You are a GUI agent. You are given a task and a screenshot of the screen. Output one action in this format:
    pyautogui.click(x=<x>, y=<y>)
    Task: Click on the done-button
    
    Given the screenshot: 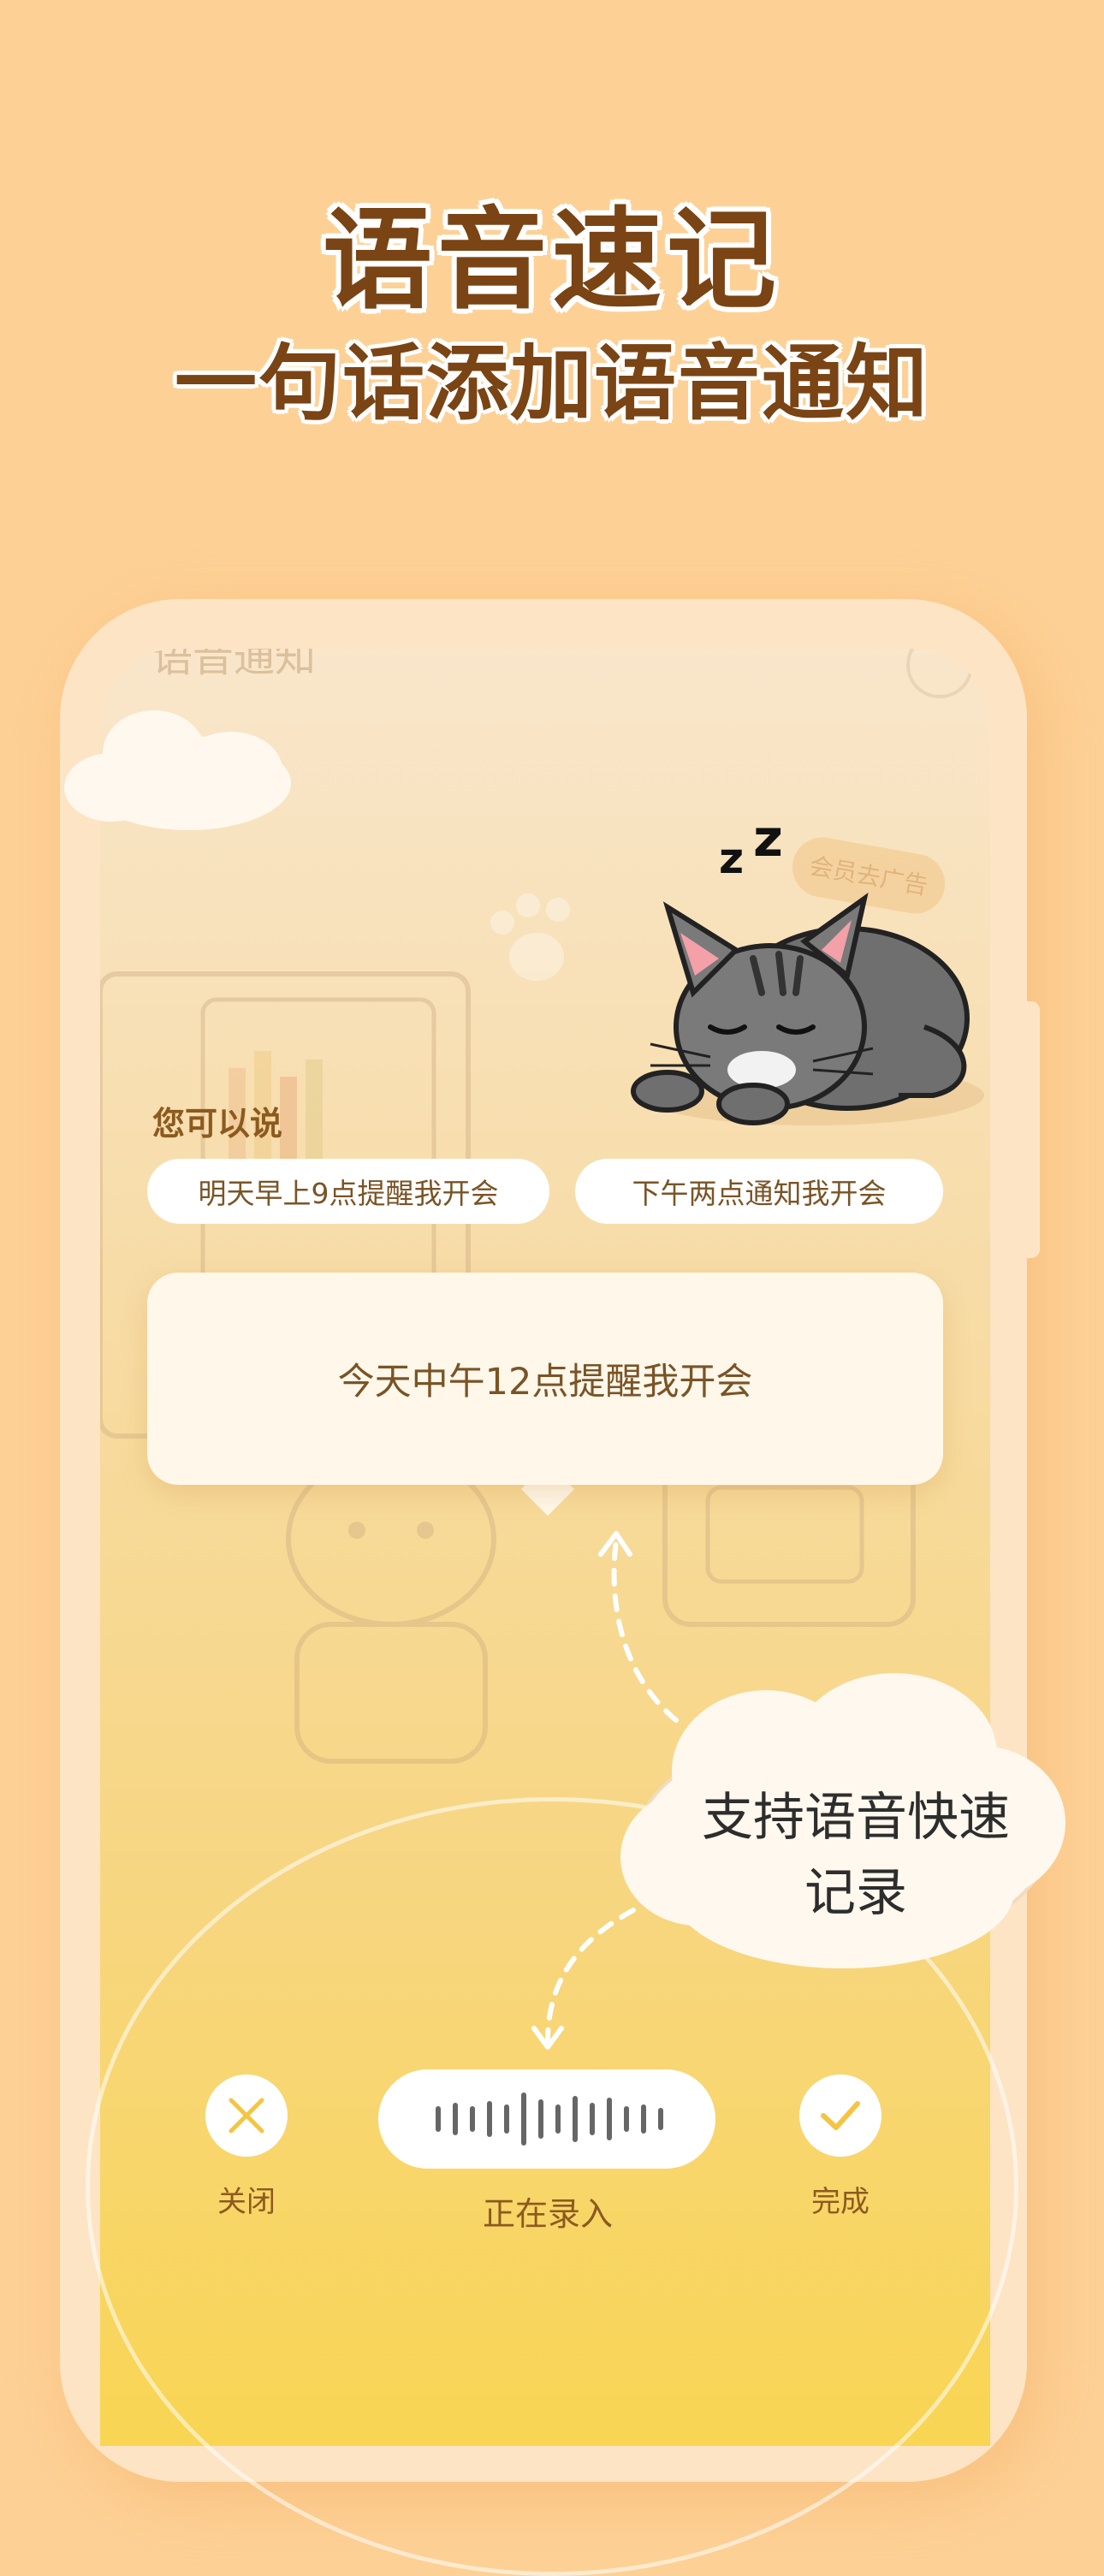 What is the action you would take?
    pyautogui.click(x=840, y=2115)
    